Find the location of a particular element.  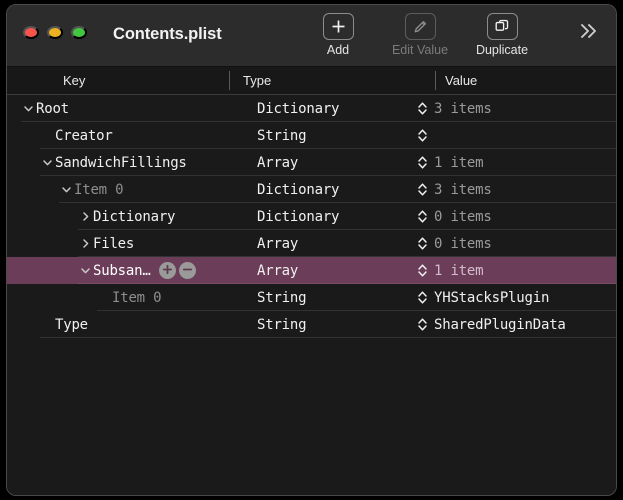

add-button: Add is located at coordinates (338, 35).